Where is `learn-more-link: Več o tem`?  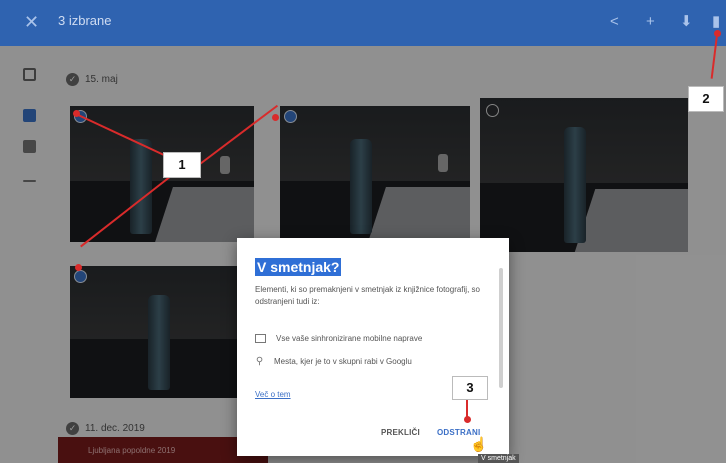 learn-more-link: Več o tem is located at coordinates (273, 394).